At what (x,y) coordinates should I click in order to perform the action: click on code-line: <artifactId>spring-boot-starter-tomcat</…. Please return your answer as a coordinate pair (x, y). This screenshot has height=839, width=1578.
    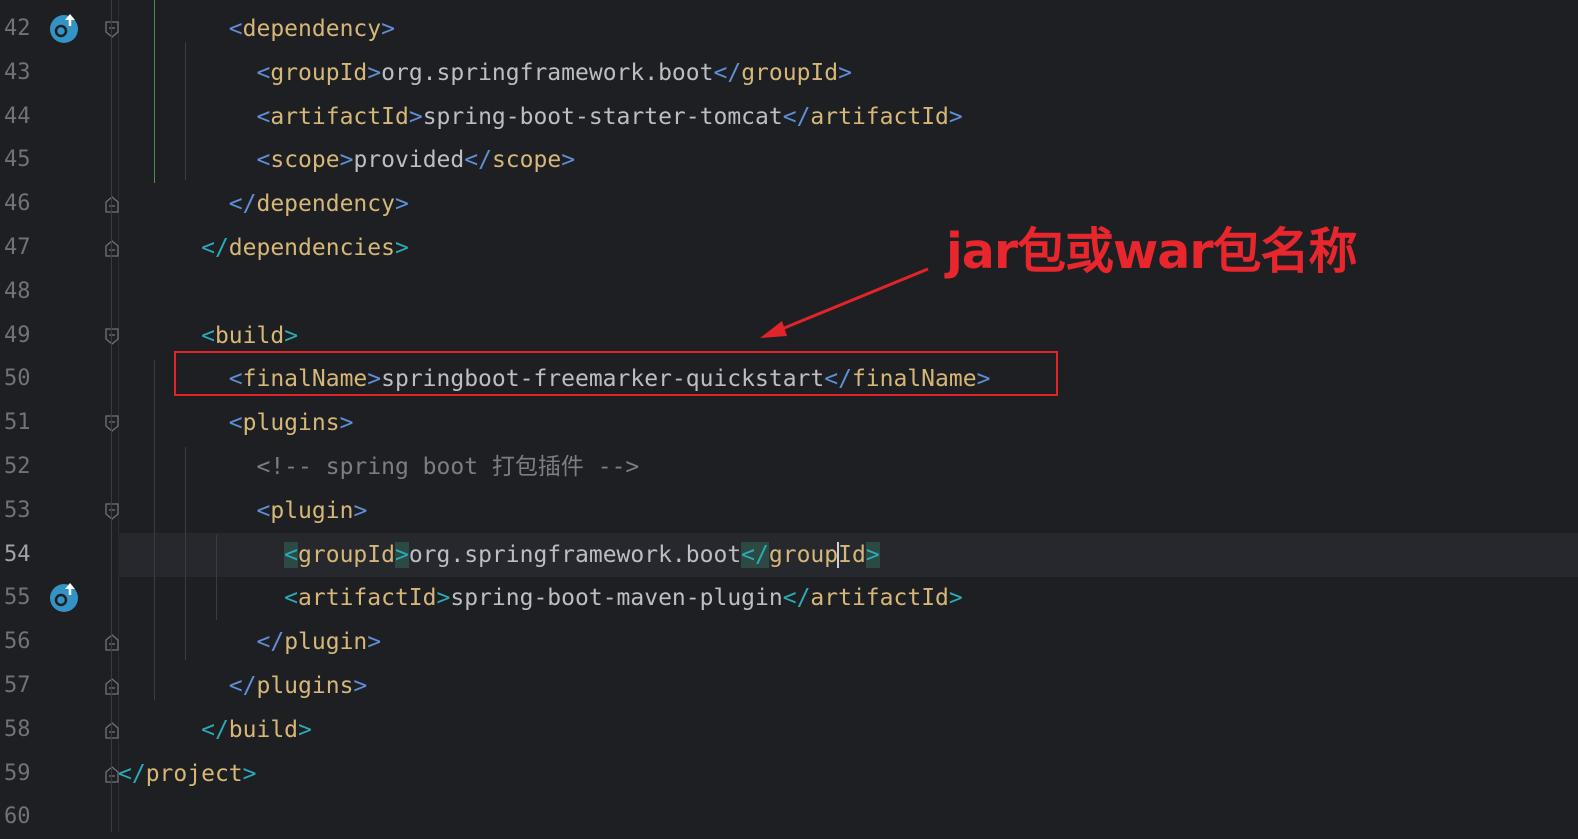
    Looking at the image, I should click on (848, 117).